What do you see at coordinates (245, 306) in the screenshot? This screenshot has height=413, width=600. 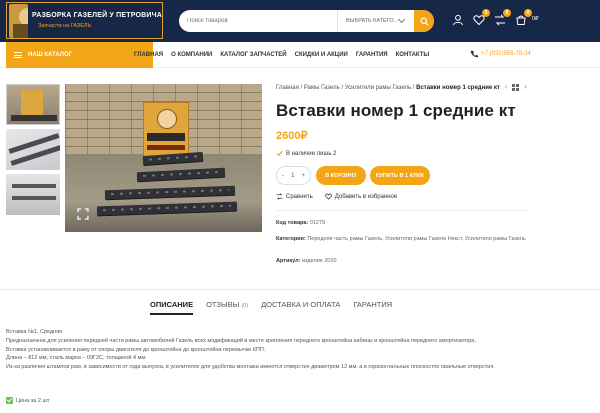 I see `tab-reviews-count: (0)` at bounding box center [245, 306].